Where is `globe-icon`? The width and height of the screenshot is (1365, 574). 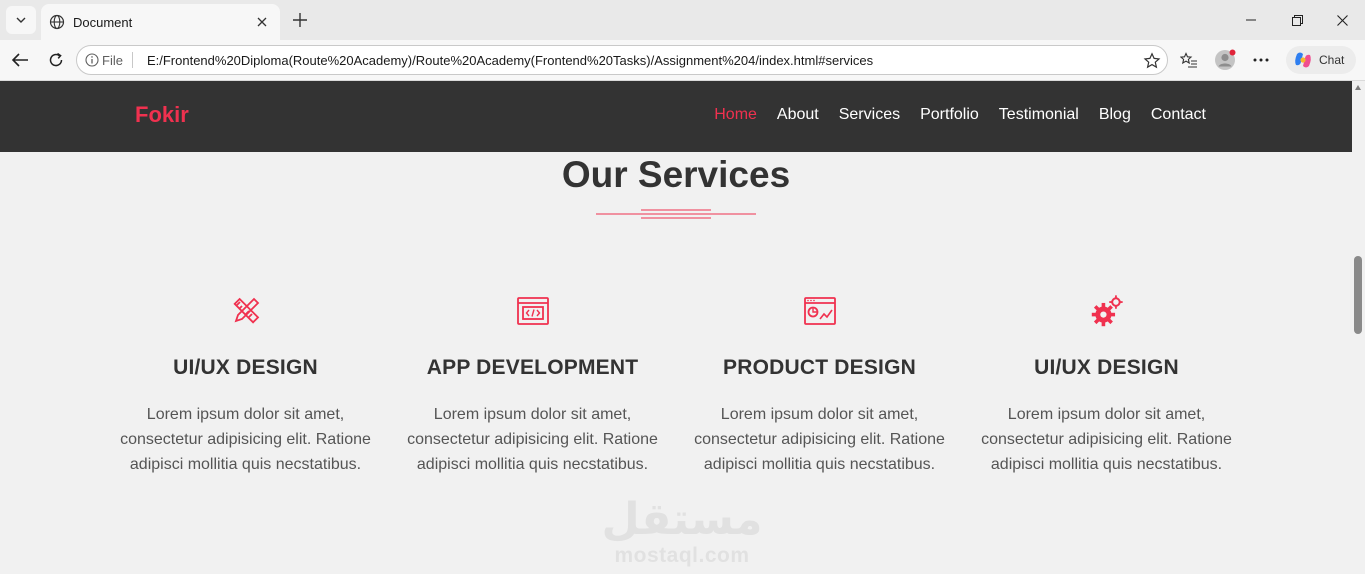
globe-icon is located at coordinates (57, 22).